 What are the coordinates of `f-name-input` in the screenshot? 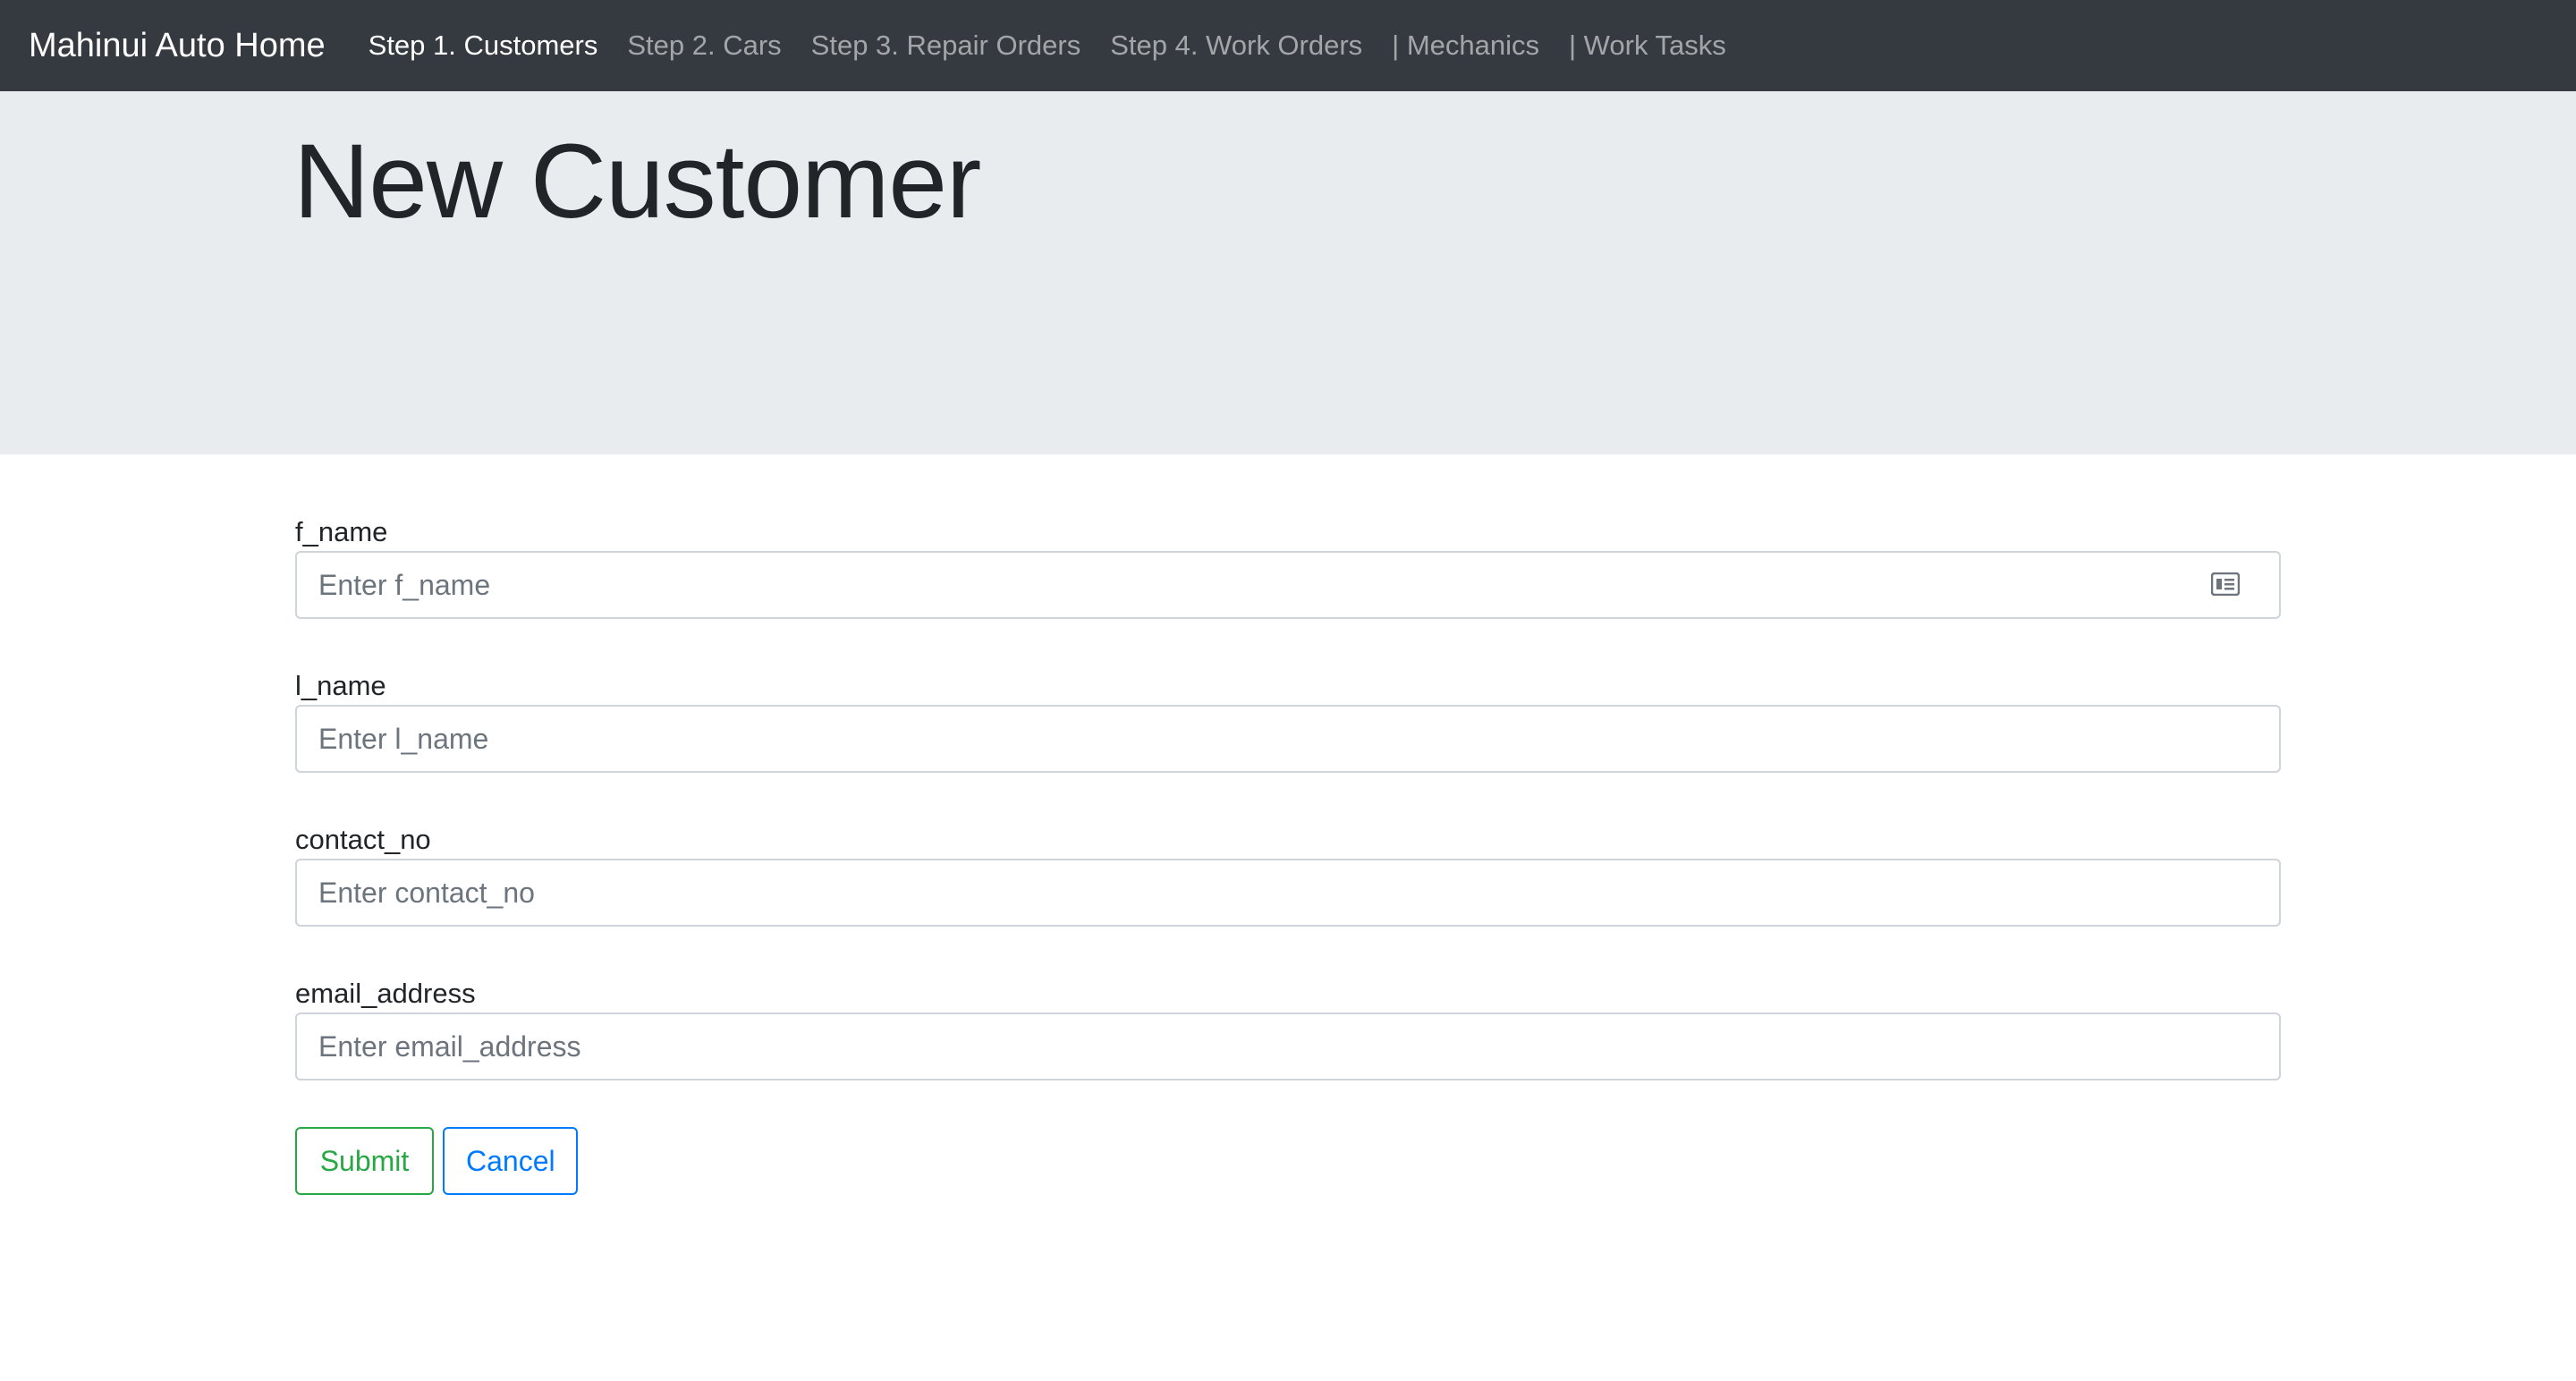 It's located at (1288, 585).